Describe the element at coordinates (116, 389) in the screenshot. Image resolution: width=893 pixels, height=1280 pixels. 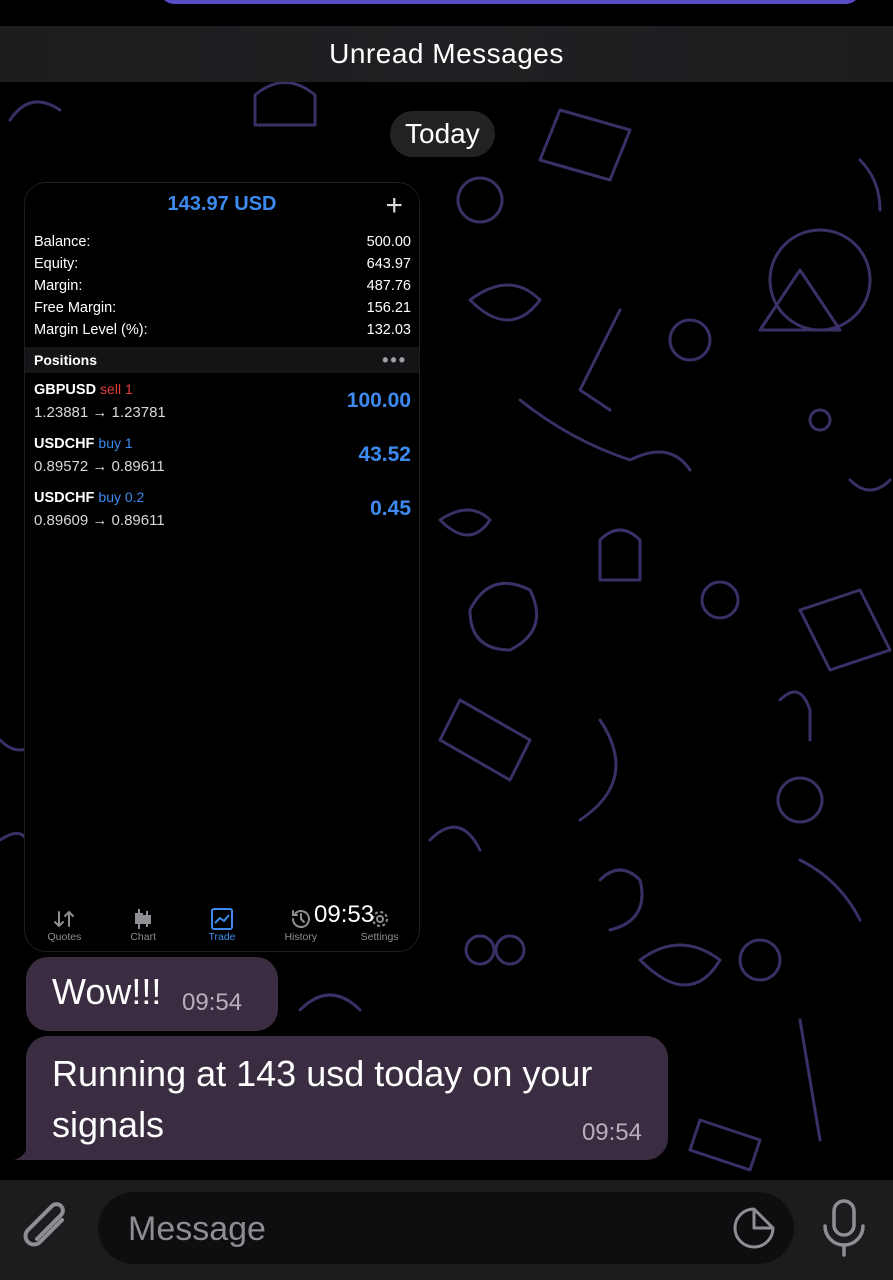
I see `position-side: sell 1` at that location.